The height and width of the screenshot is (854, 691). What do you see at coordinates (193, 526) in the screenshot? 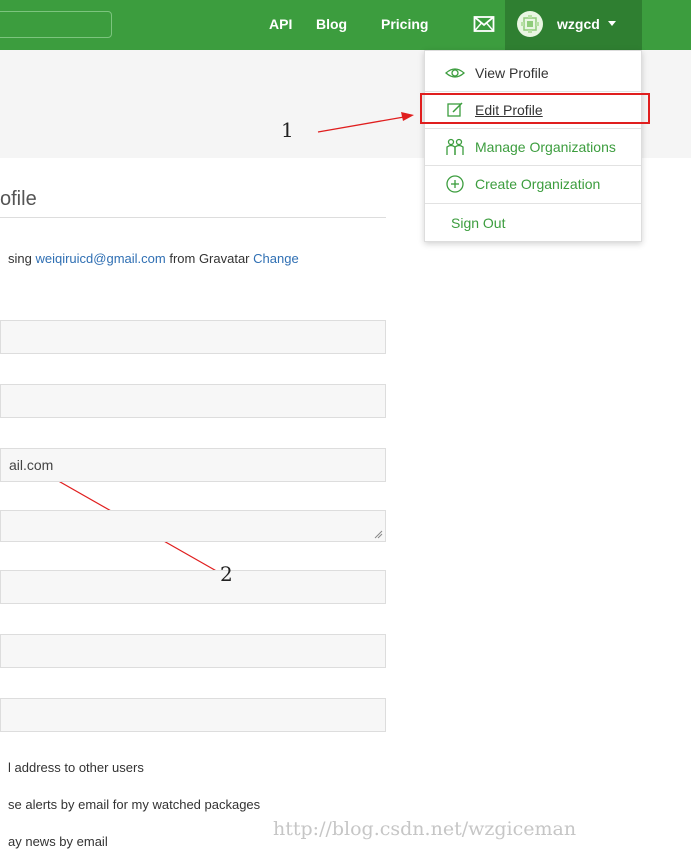
I see `bio-textarea` at bounding box center [193, 526].